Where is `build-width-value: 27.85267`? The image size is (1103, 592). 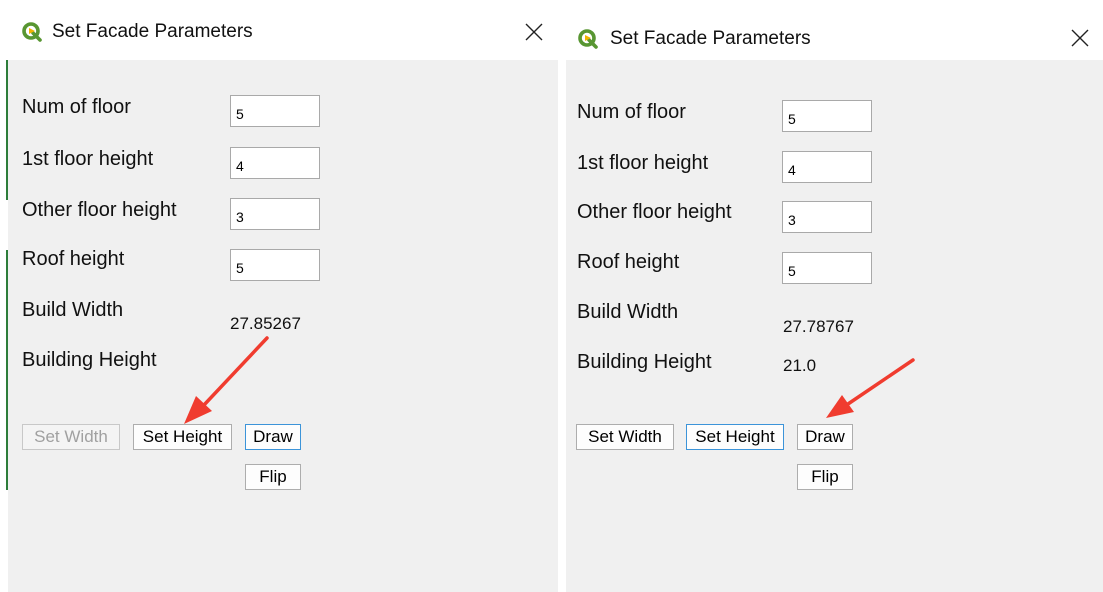 build-width-value: 27.85267 is located at coordinates (265, 323).